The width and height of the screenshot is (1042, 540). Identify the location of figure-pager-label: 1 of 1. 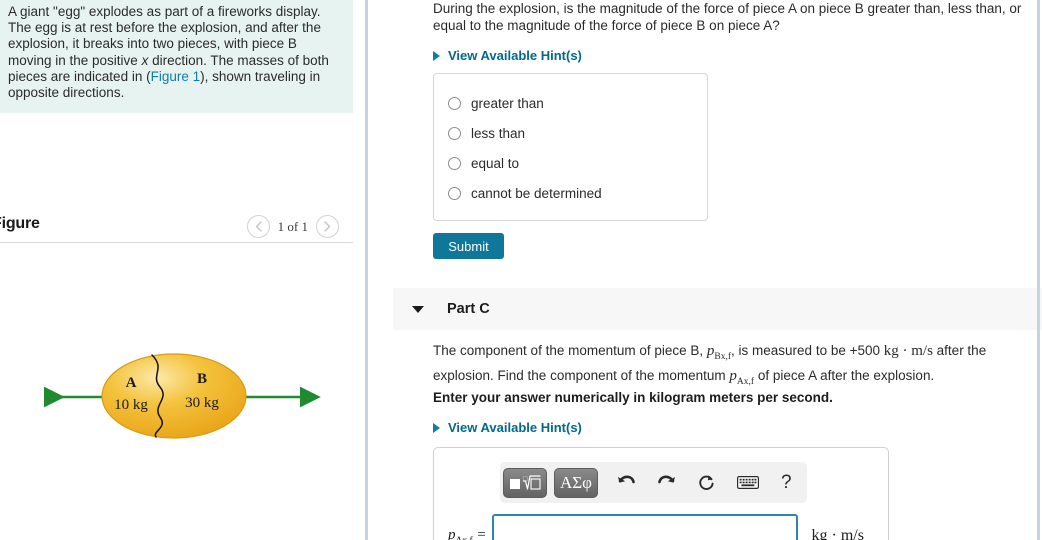
(292, 226).